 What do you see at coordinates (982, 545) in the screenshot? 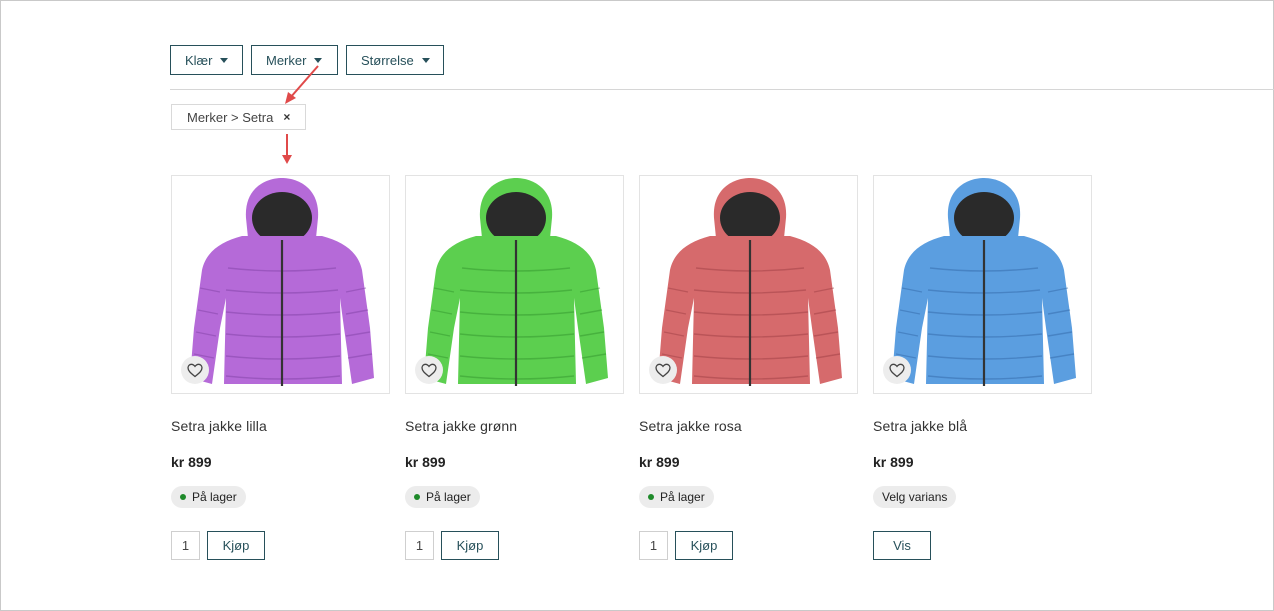
I see `buy-row: Vis` at bounding box center [982, 545].